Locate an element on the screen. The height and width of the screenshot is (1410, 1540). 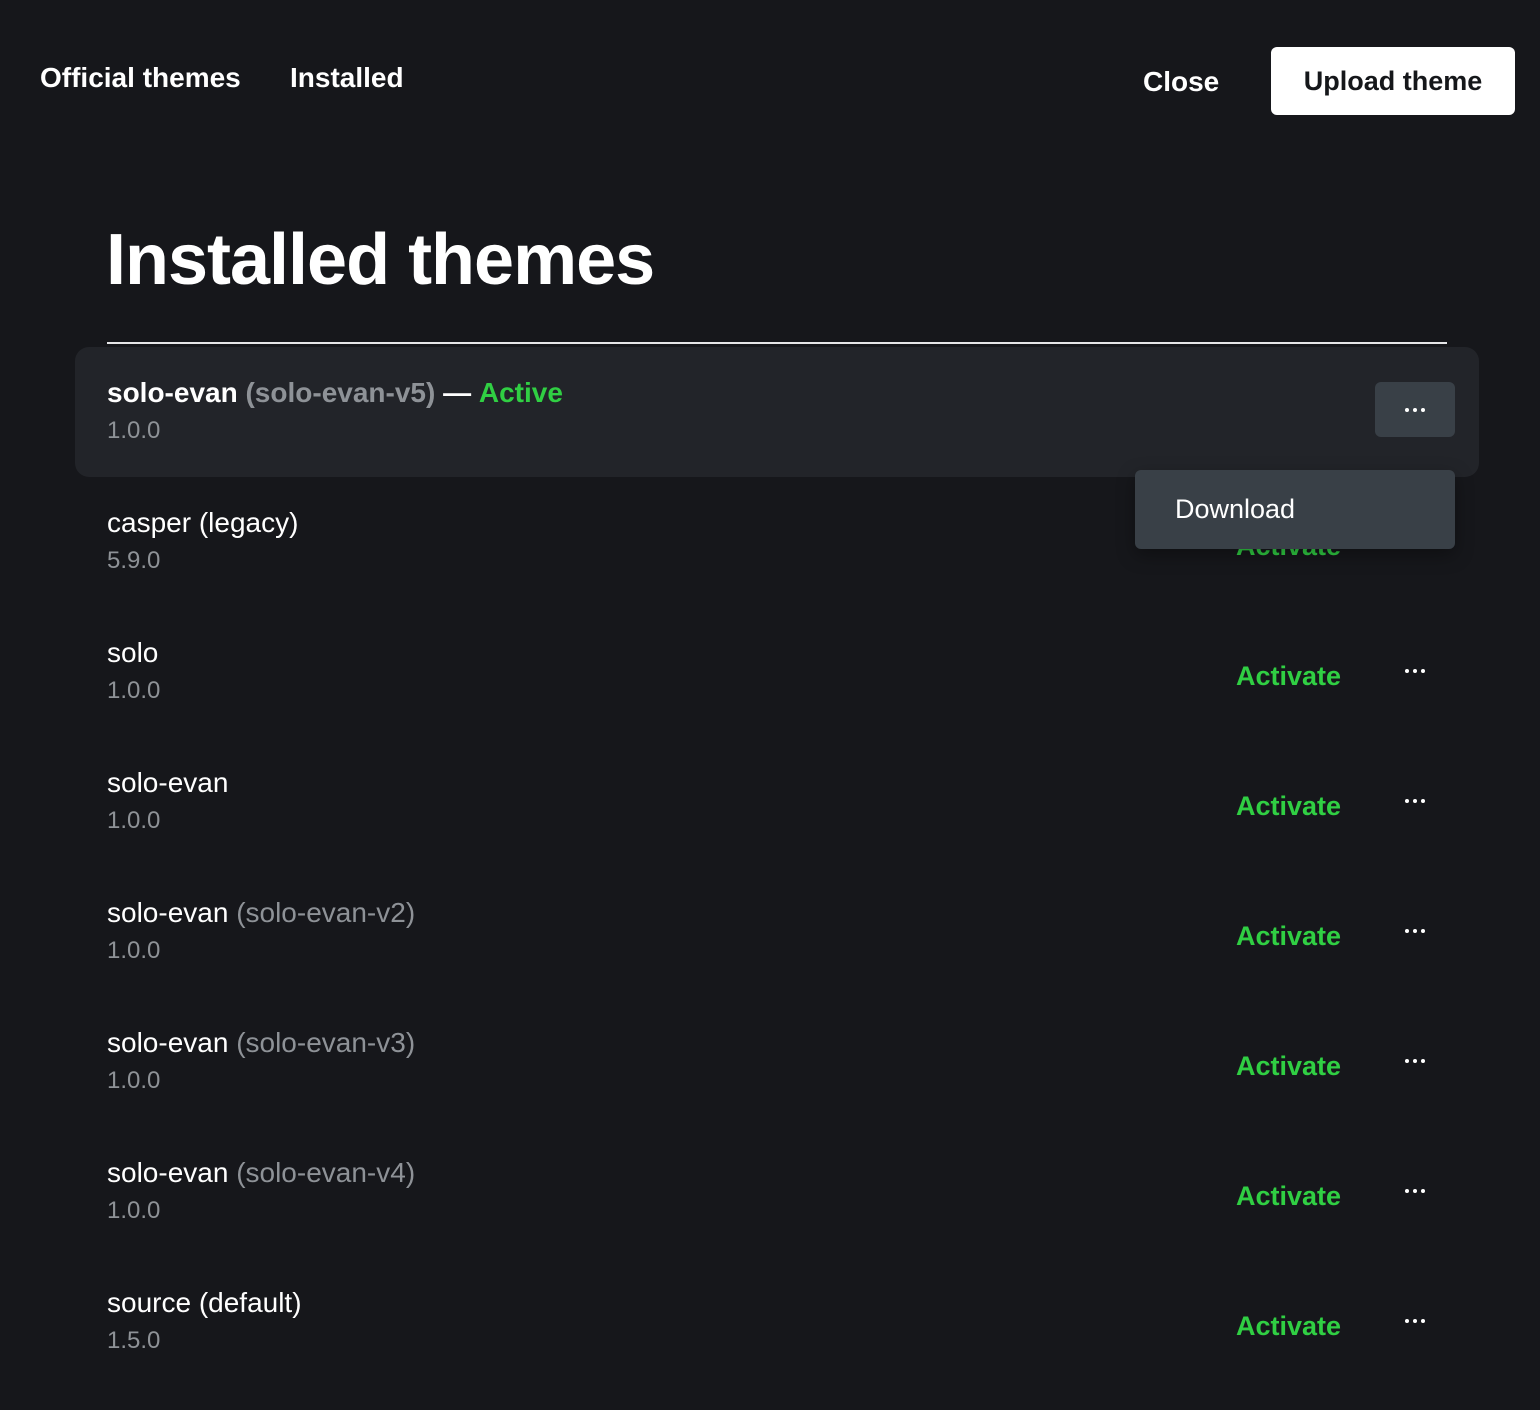
theme-name: solo-evan (solo-evan-v5) — Active is located at coordinates (335, 393).